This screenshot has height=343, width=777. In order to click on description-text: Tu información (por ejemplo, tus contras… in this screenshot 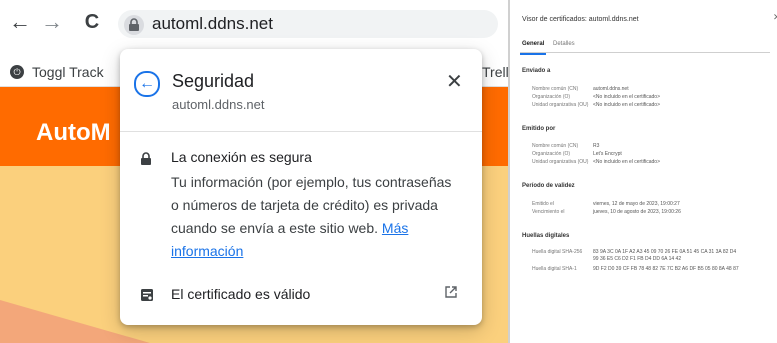, I will do `click(311, 205)`.